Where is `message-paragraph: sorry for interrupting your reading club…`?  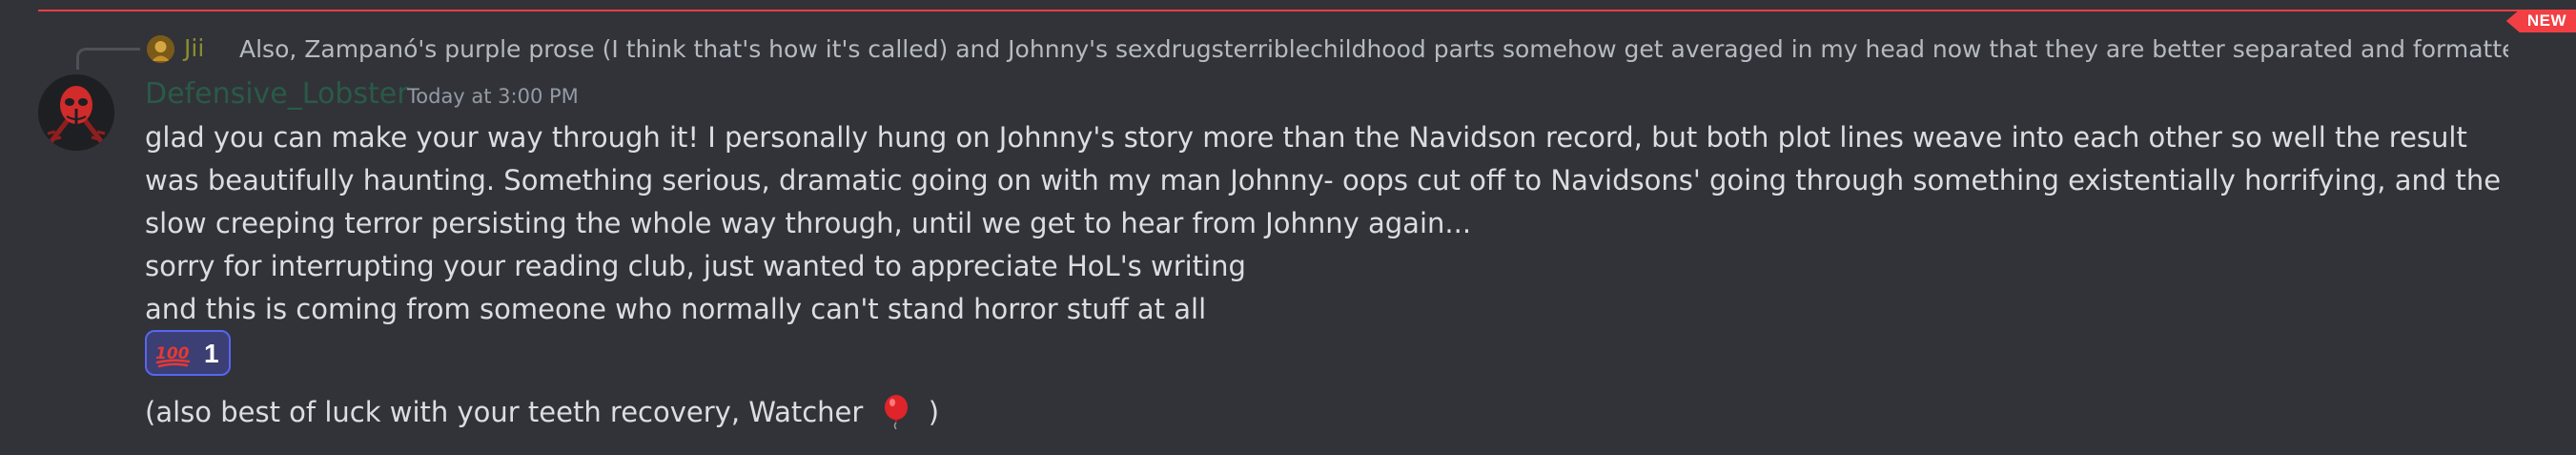 message-paragraph: sorry for interrupting your reading club… is located at coordinates (695, 266).